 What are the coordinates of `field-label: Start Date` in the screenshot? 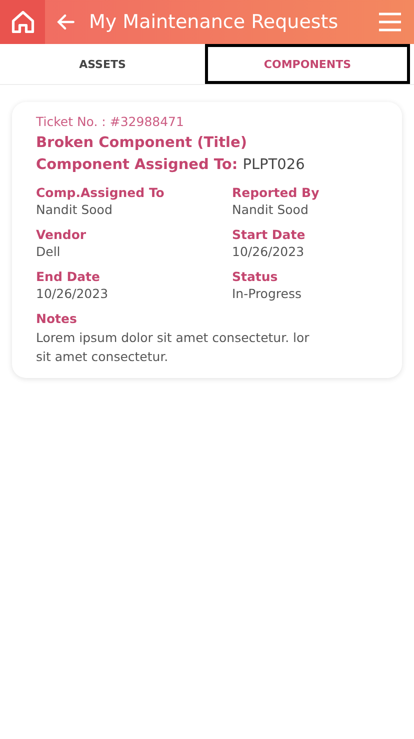 It's located at (269, 234).